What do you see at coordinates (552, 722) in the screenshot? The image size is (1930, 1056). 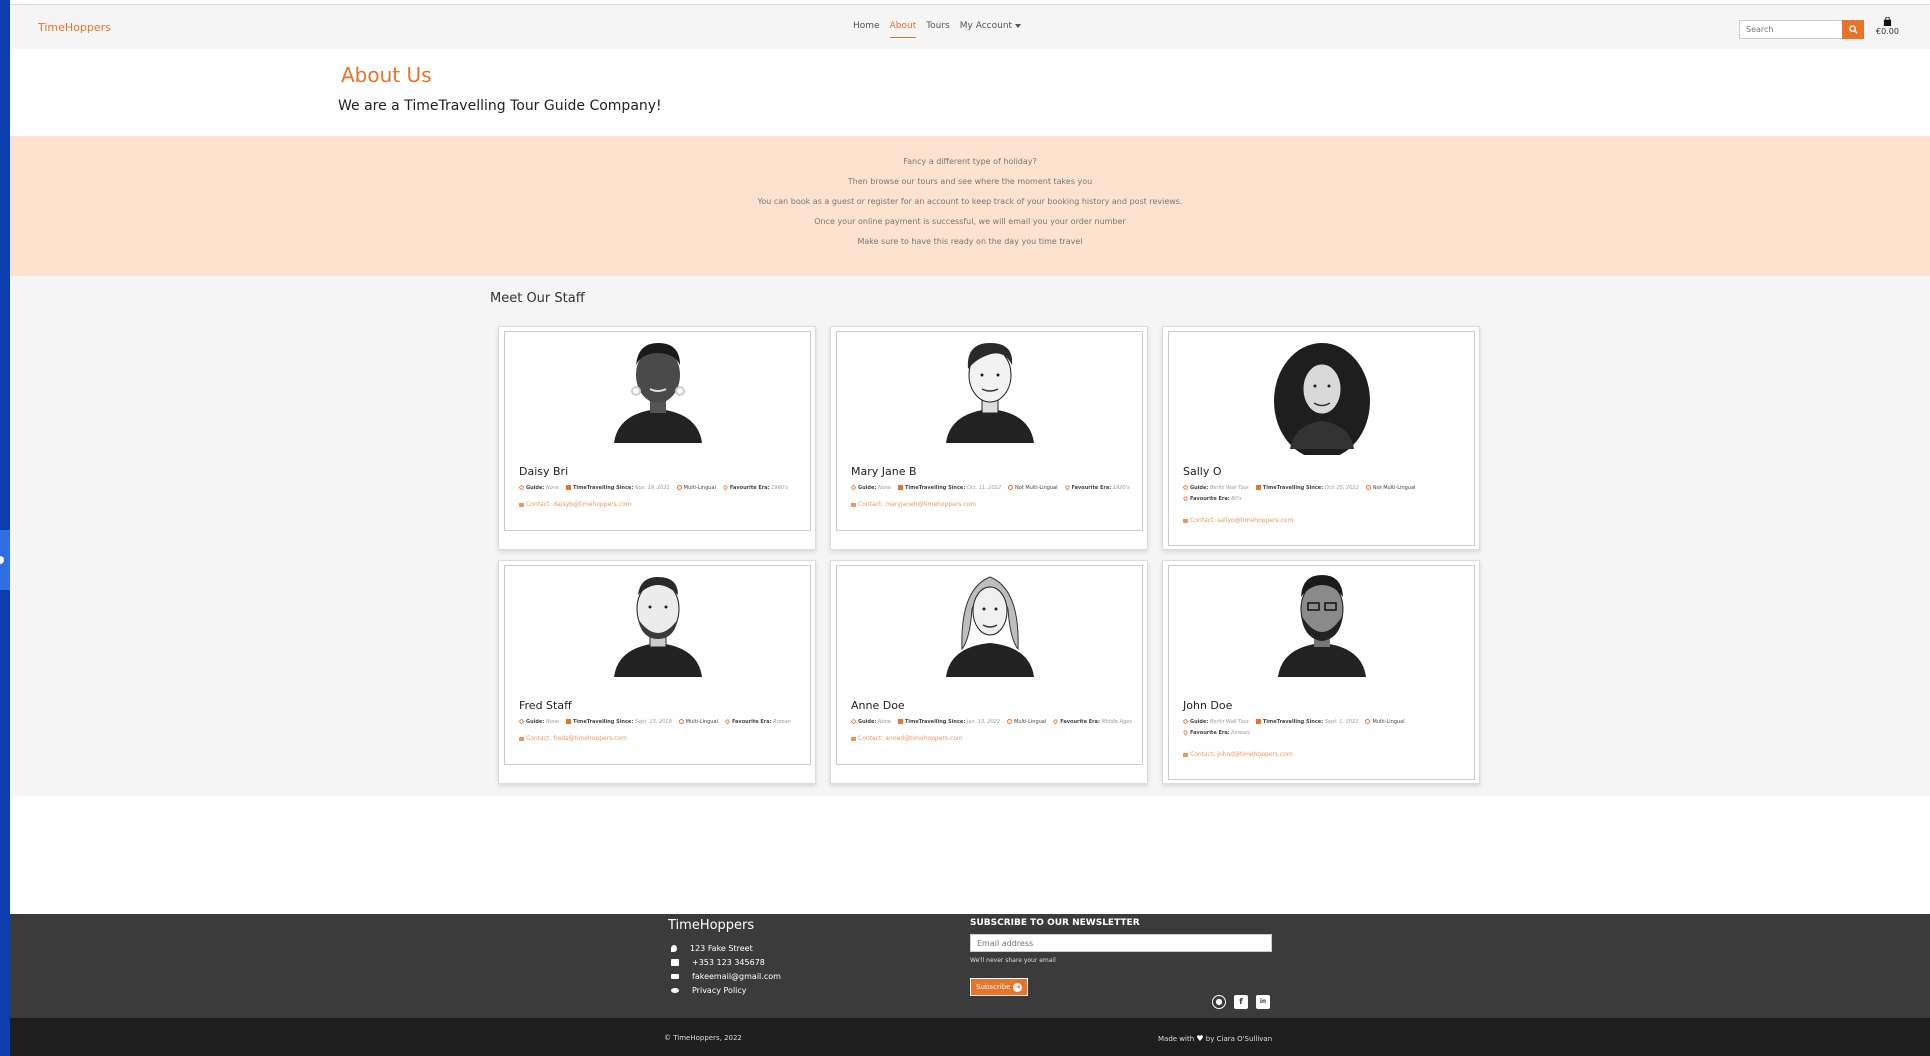 I see `guide-value: None` at bounding box center [552, 722].